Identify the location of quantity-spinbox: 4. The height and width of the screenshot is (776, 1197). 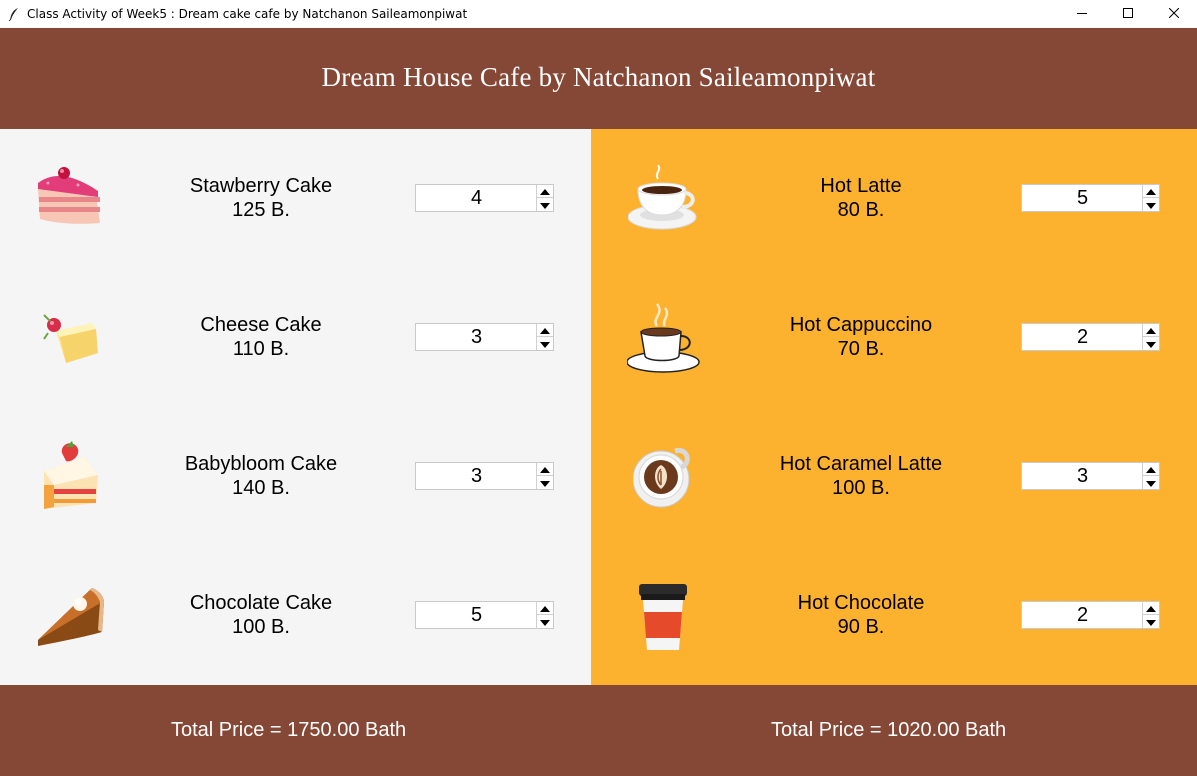
(484, 198).